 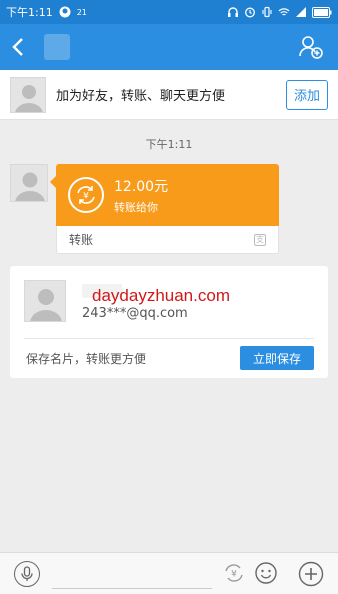 I want to click on contact-email: 243***@qq.com, so click(x=135, y=313).